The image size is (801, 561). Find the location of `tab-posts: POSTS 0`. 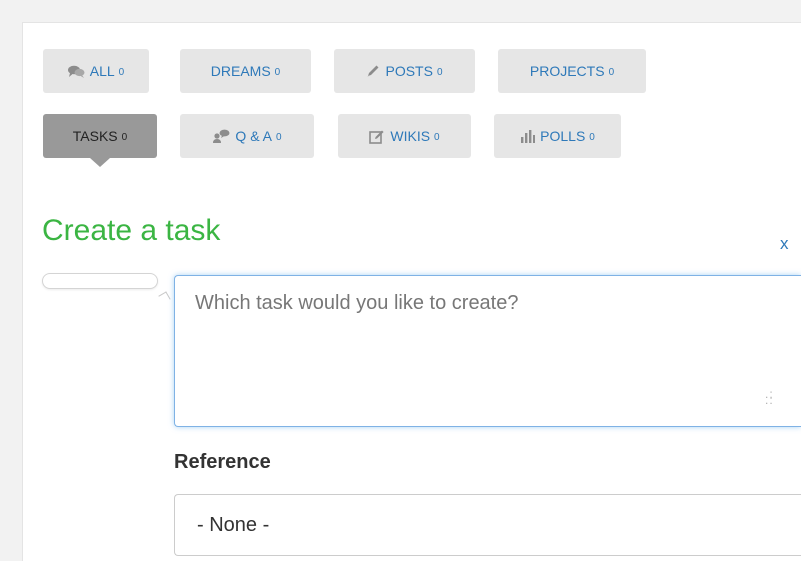

tab-posts: POSTS 0 is located at coordinates (404, 71).